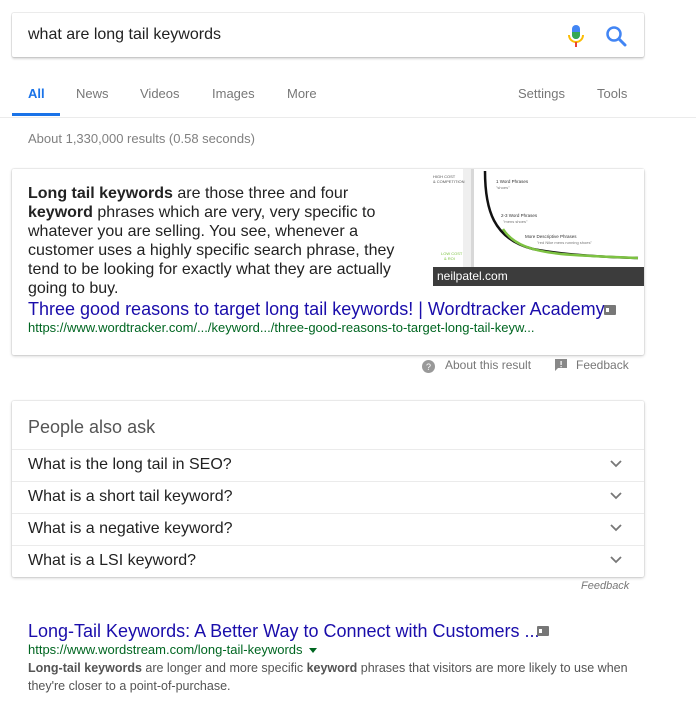  Describe the element at coordinates (449, 258) in the screenshot. I see `label-roi: & ROI` at that location.